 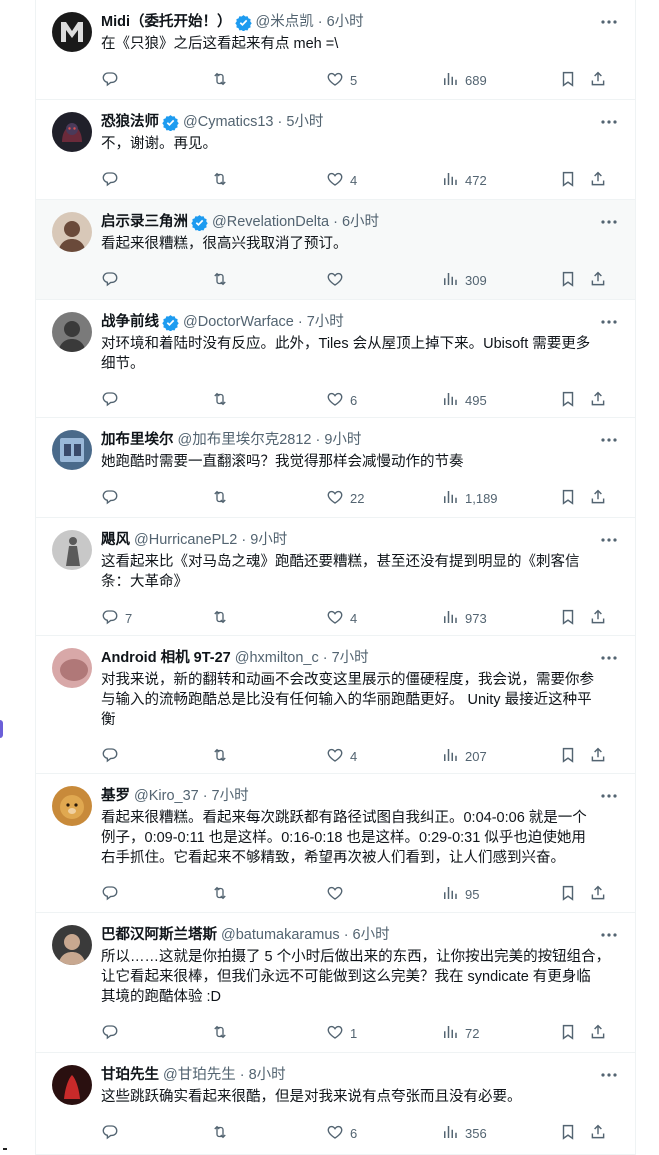 I want to click on tweet: 恐狼法师 @Cymatics13 · 5小时 不，谢谢。再见。 4 472, so click(x=335, y=150).